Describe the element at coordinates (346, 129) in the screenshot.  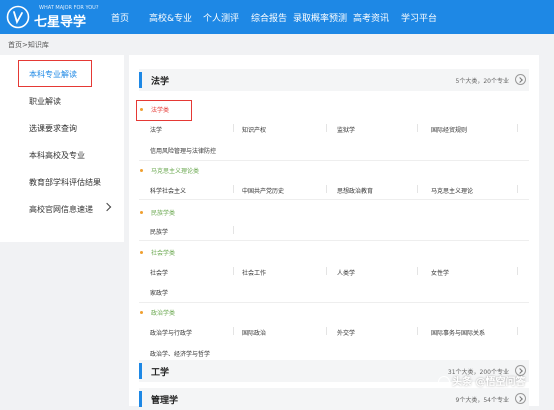
I see `major-link: 监狱学` at that location.